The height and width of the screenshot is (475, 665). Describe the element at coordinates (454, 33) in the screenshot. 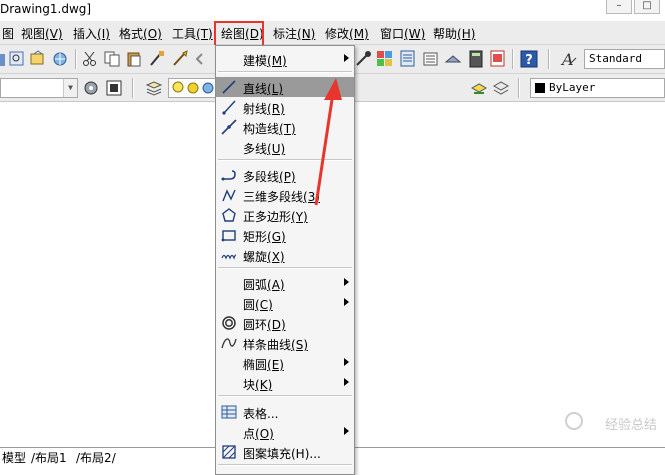

I see `menu-help: 帮助(H)` at that location.